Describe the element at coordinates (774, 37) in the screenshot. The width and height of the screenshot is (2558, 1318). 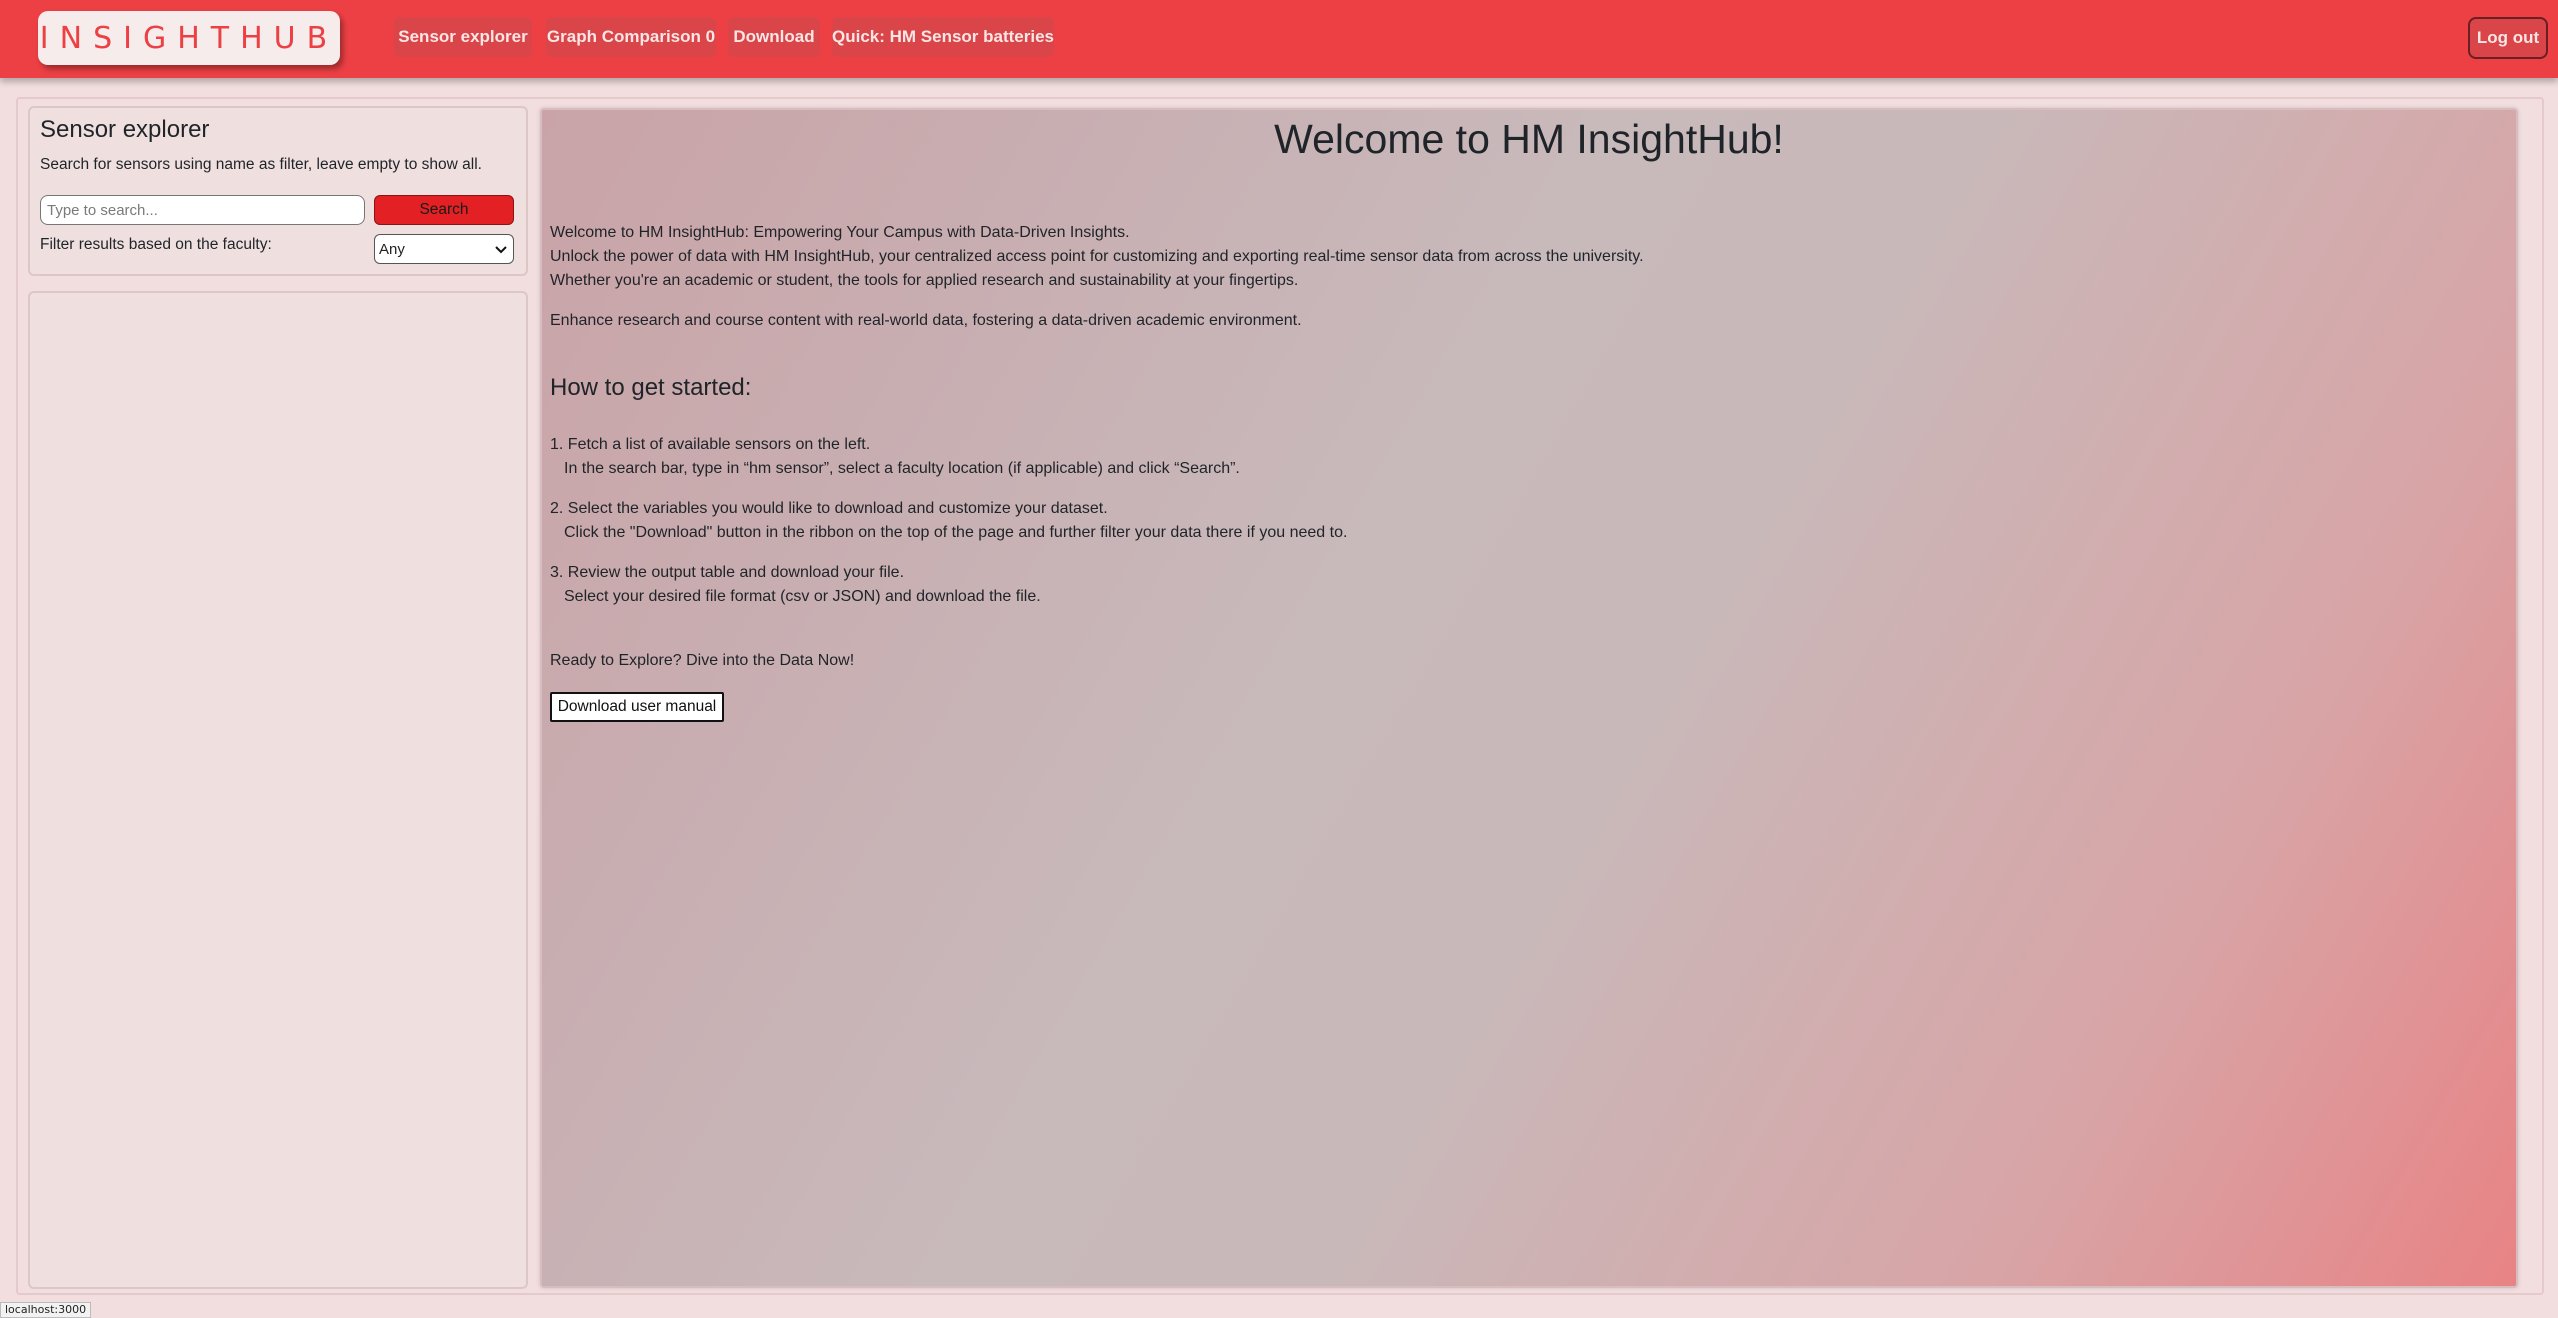
I see `nav-download: Download` at that location.